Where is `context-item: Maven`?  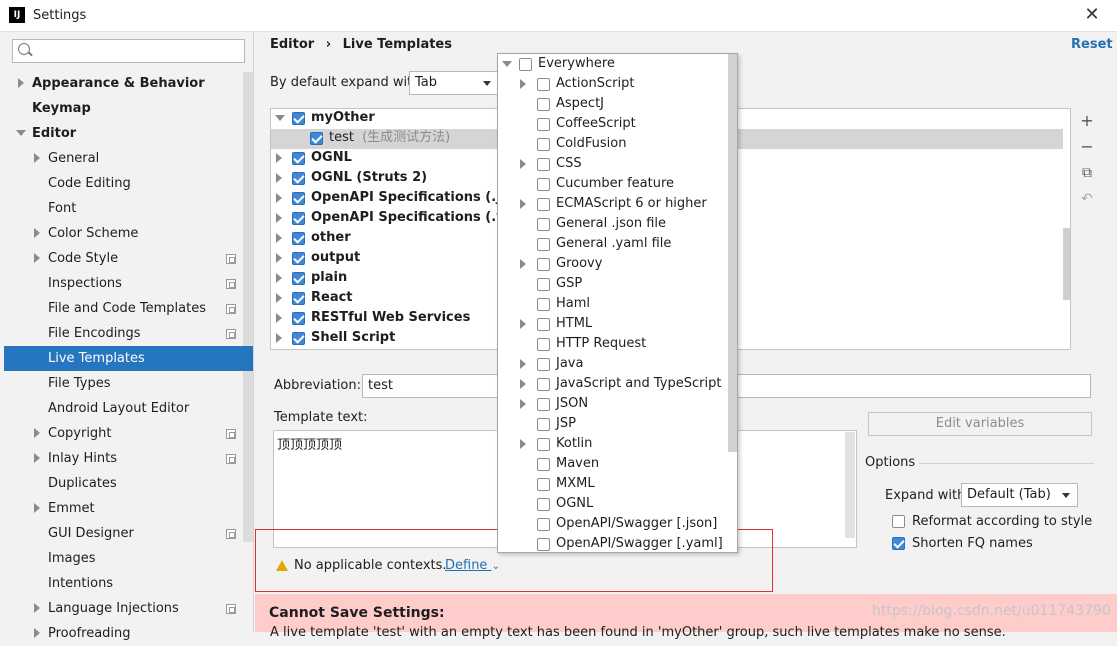 context-item: Maven is located at coordinates (577, 464).